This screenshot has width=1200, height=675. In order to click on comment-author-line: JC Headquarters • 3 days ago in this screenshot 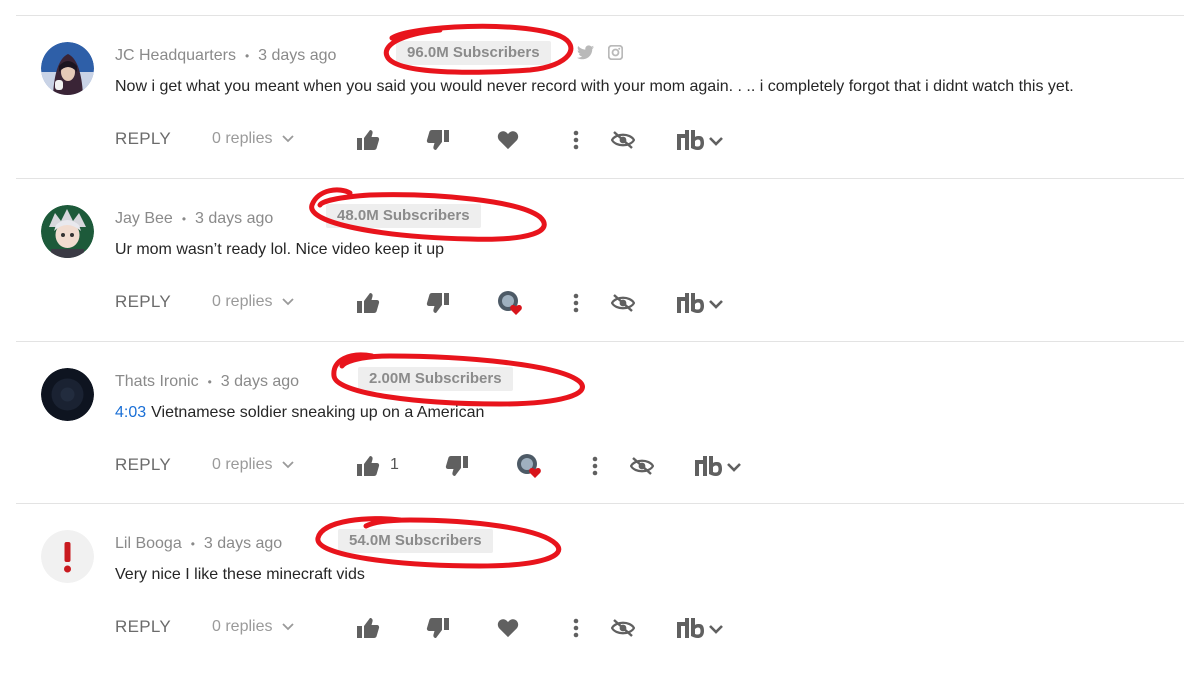, I will do `click(225, 56)`.